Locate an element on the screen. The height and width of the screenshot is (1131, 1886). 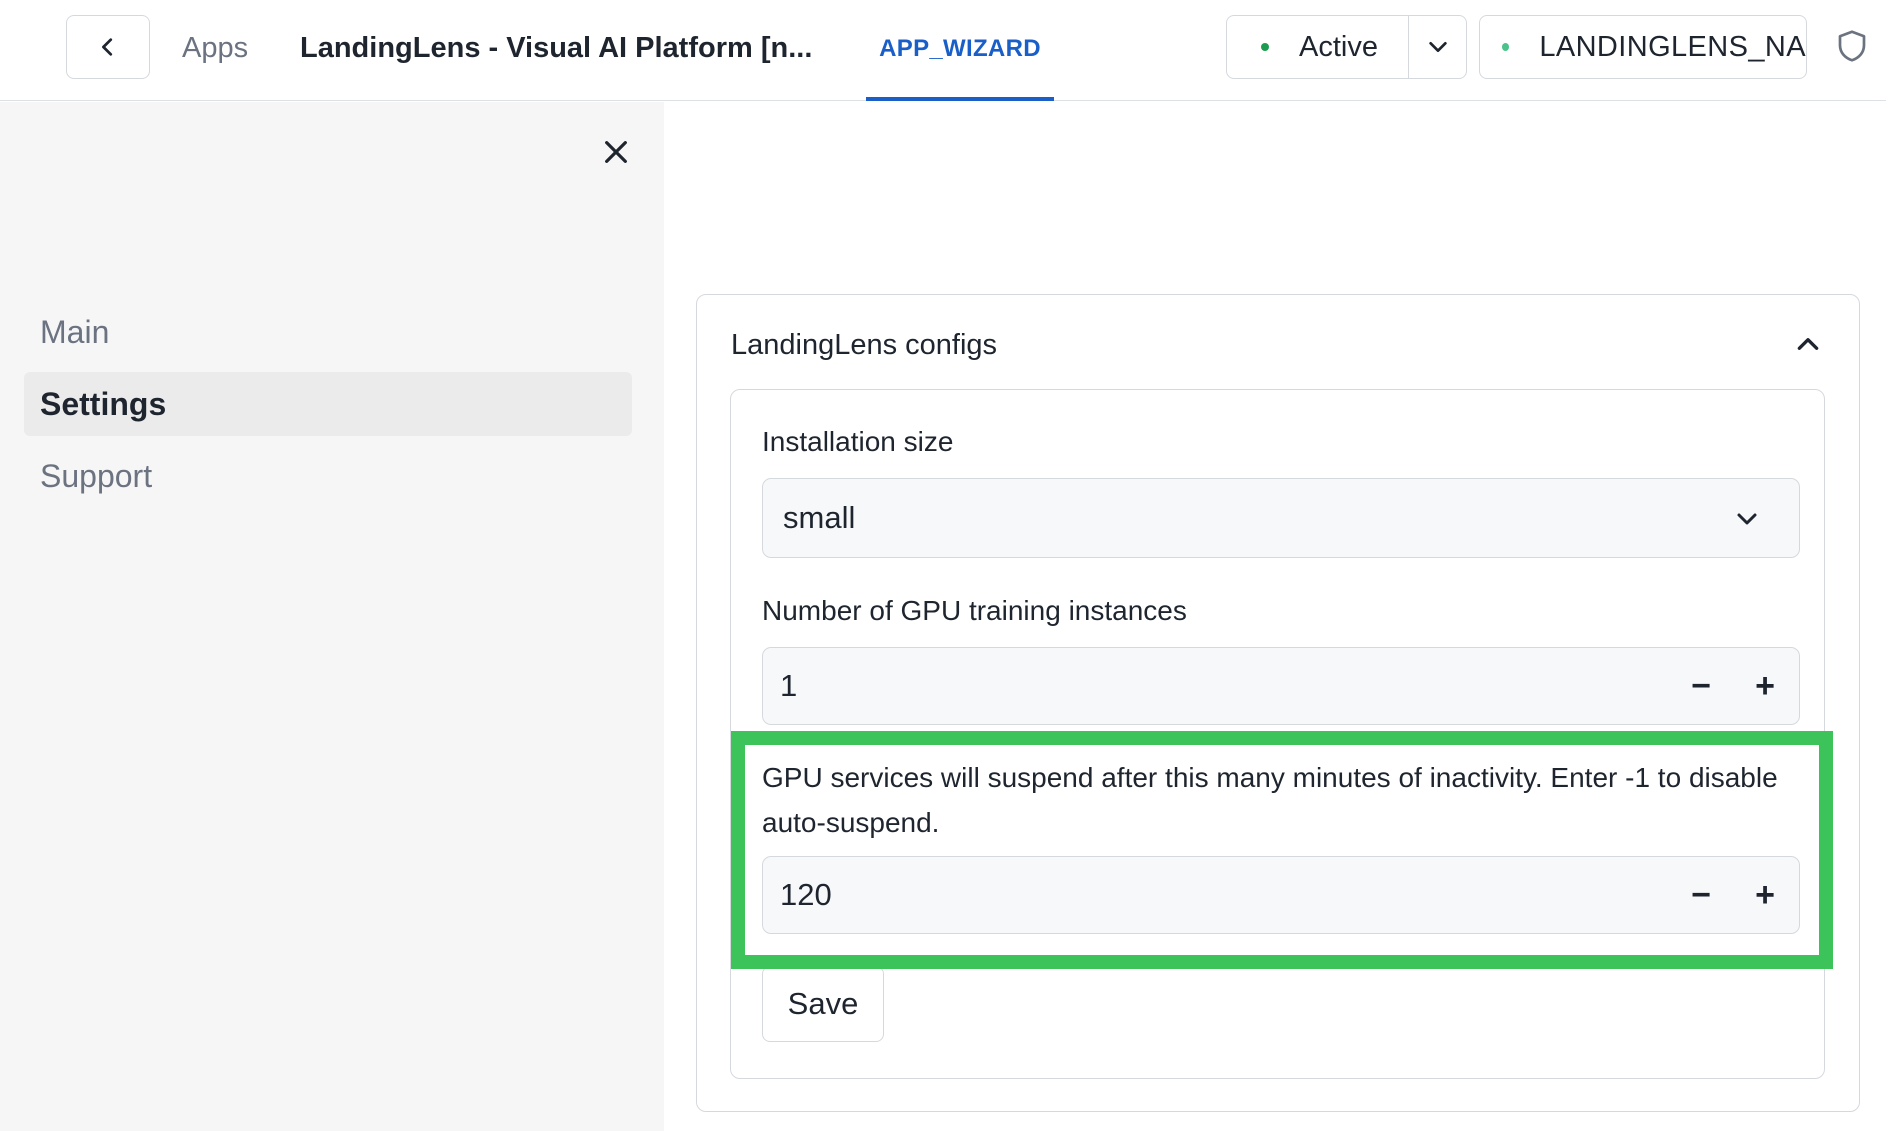
gpu-instances-label: Number of GPU training instances is located at coordinates (974, 610).